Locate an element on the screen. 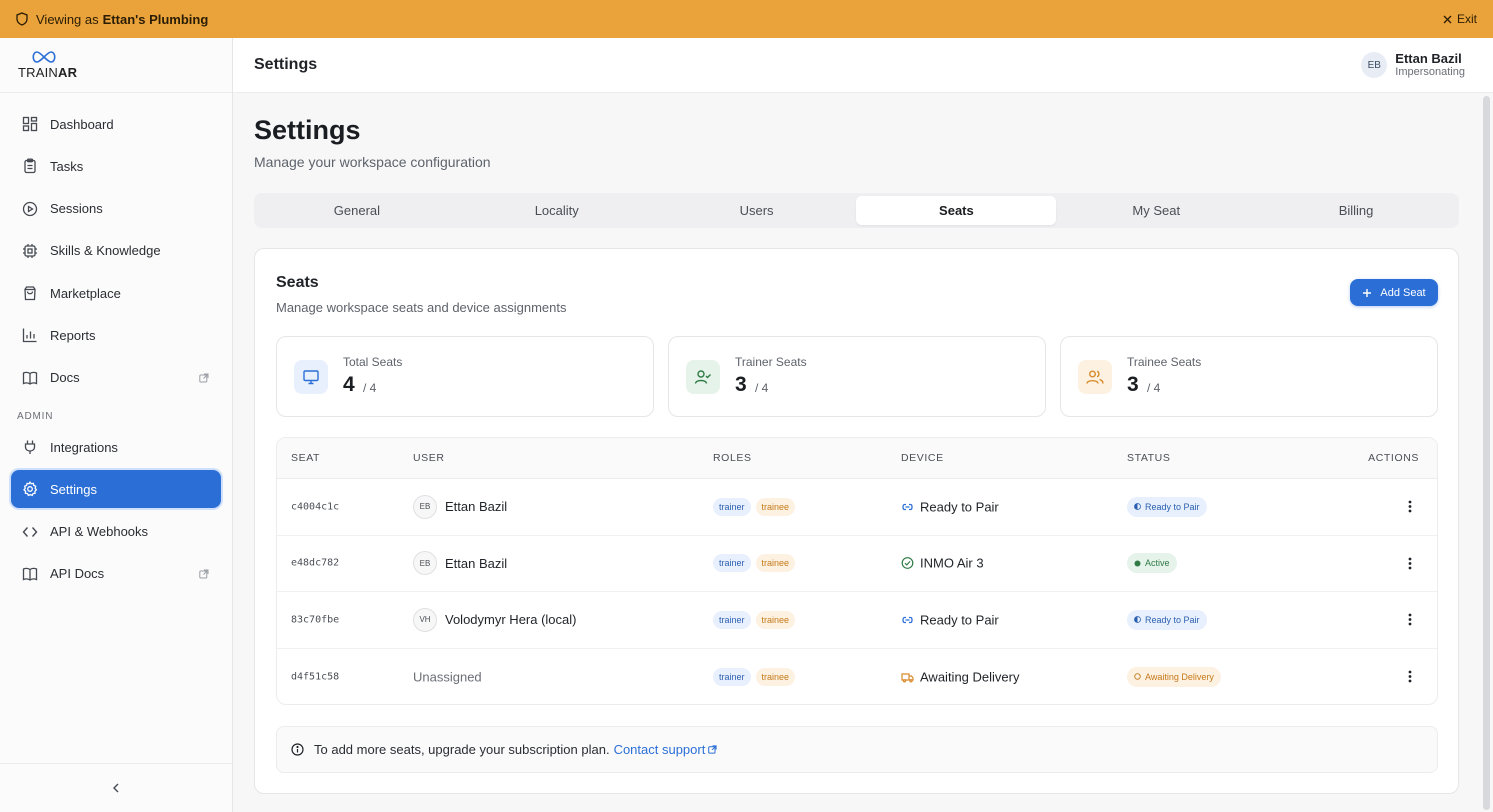  sidebar-item-sessions: Sessions is located at coordinates (116, 209).